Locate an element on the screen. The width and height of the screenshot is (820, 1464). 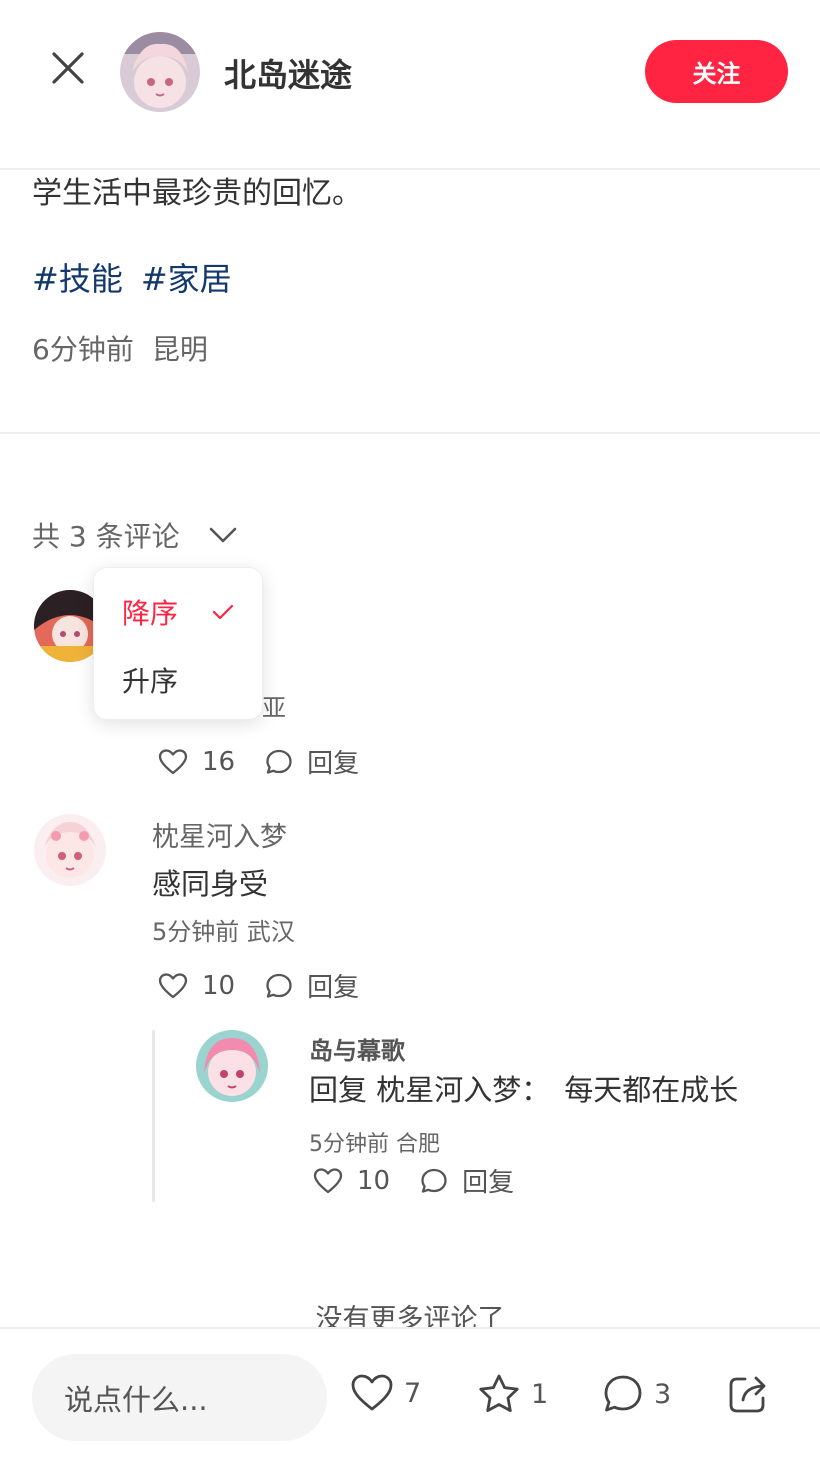
star-icon is located at coordinates (499, 1393).